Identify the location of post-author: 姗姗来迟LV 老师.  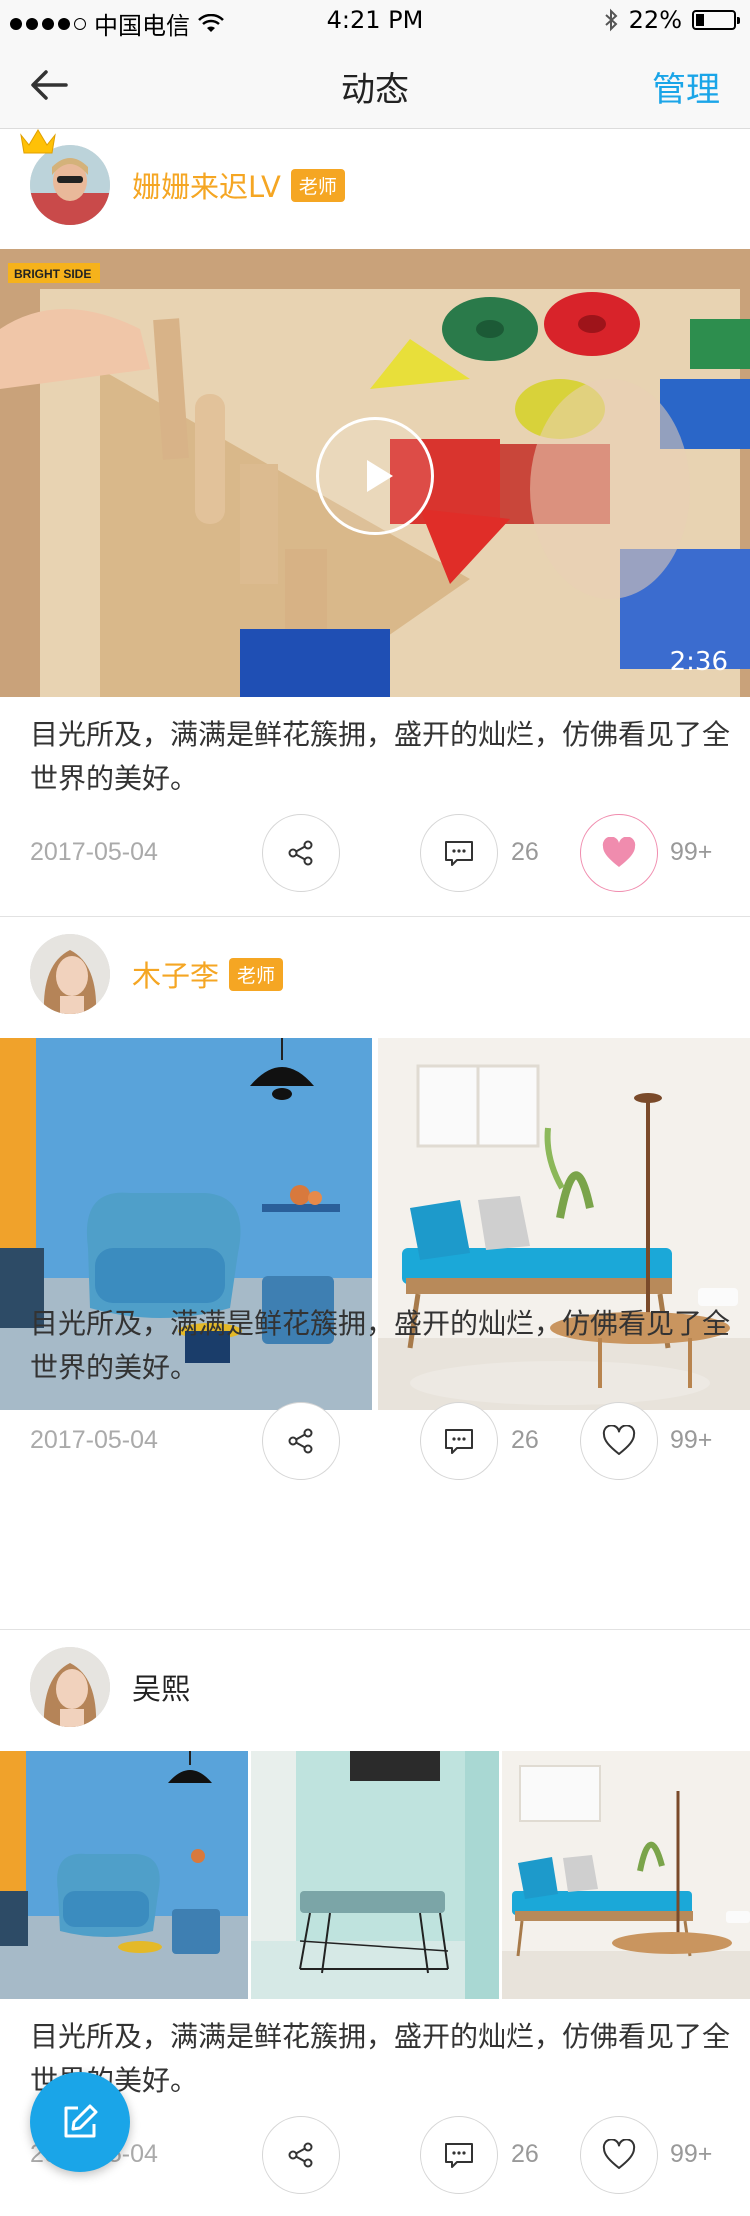
(187, 185).